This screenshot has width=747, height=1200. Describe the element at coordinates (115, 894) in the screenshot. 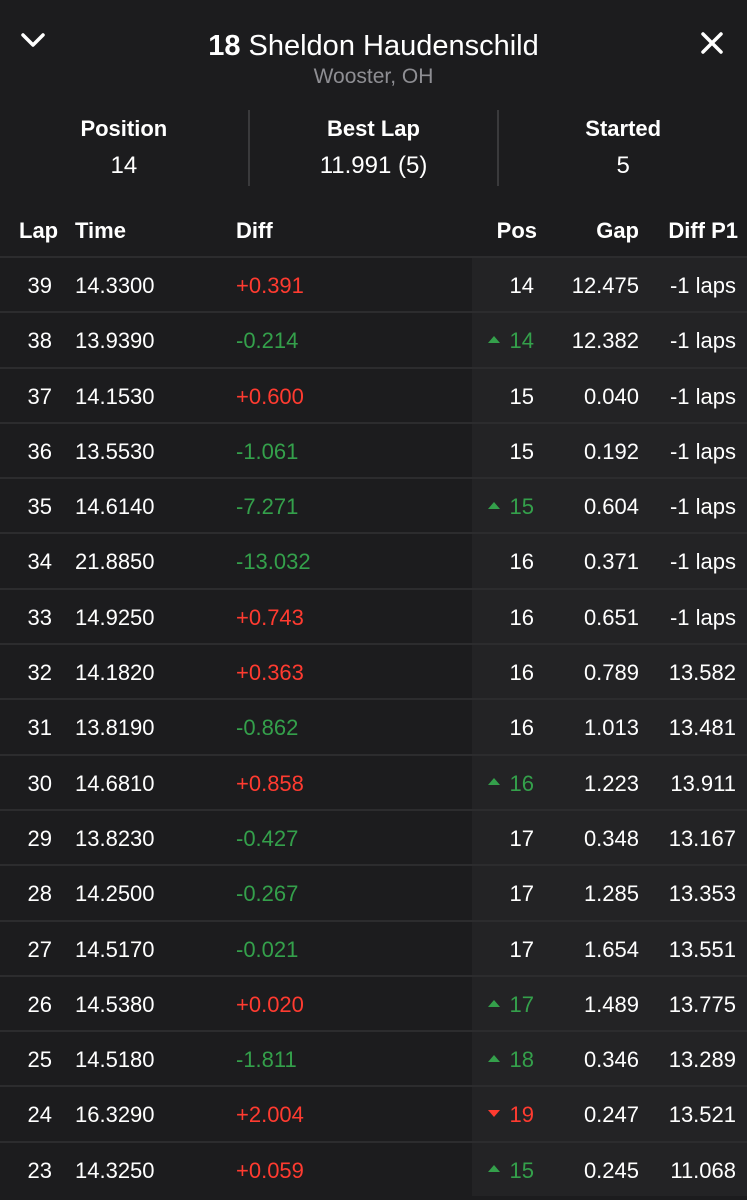

I see `lap-time: 14.2500` at that location.